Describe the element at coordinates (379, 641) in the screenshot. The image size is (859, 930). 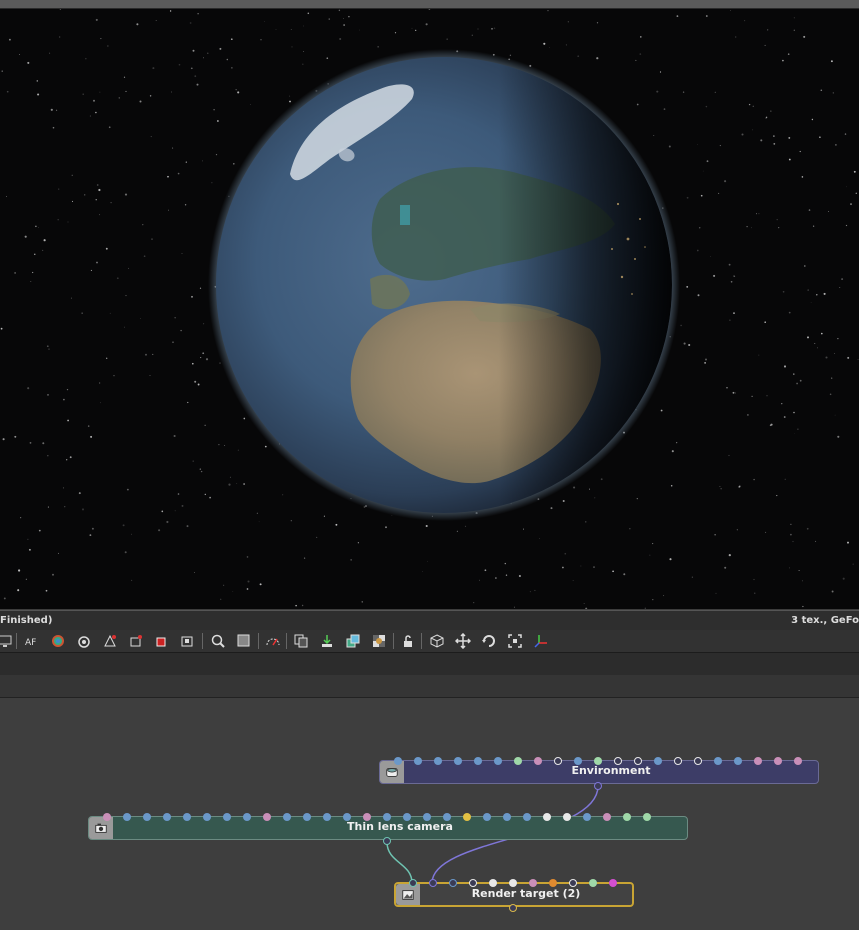
I see `checker-icon` at that location.